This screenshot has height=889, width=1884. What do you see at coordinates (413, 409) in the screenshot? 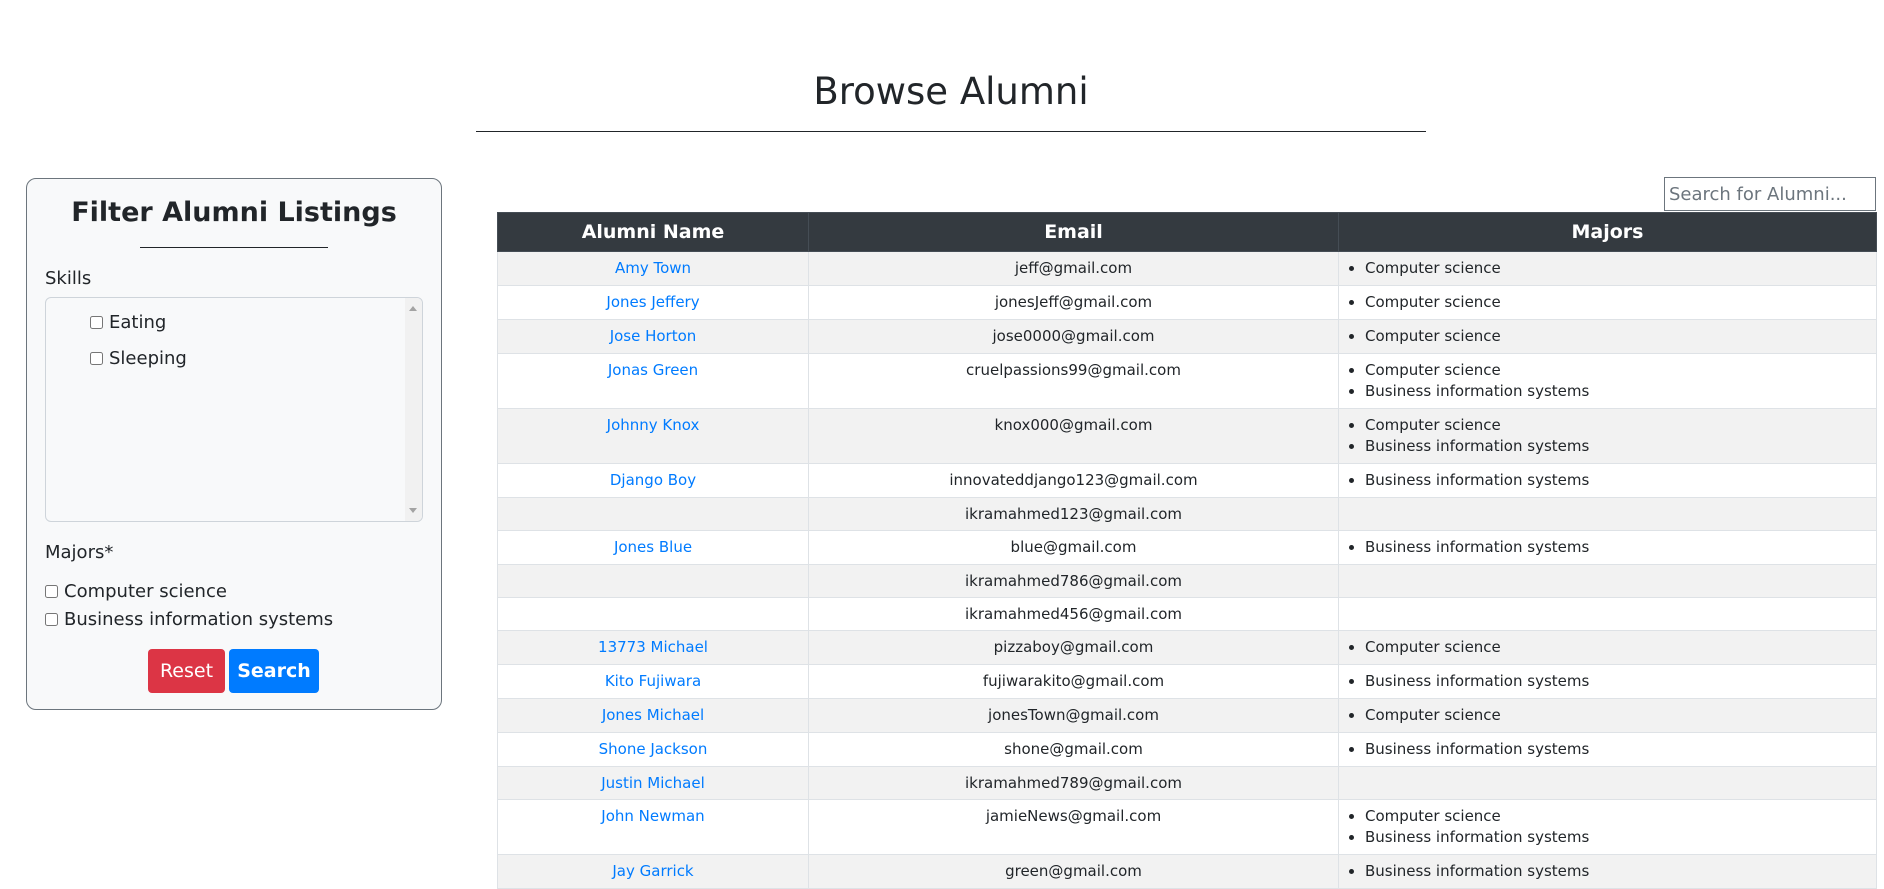
I see `skills-scrollbar` at bounding box center [413, 409].